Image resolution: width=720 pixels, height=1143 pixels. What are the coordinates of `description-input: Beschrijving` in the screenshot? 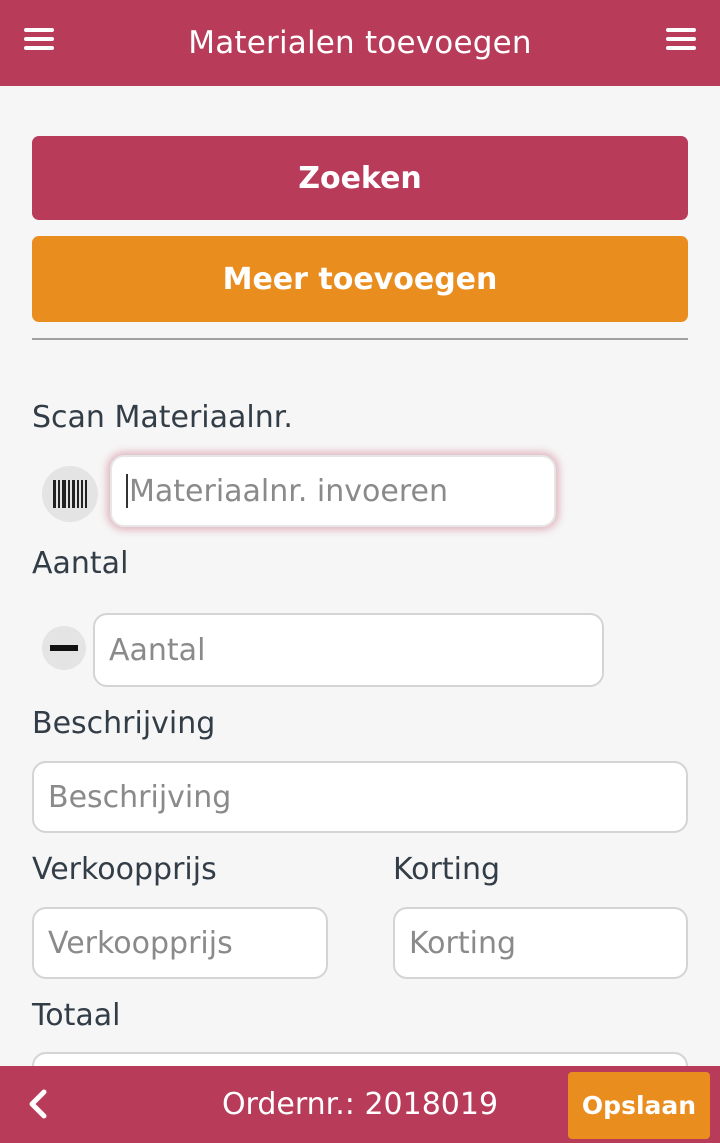 It's located at (360, 797).